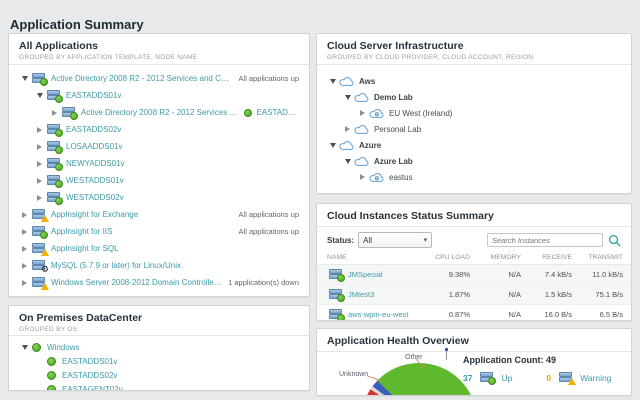 This screenshot has height=400, width=640. I want to click on tree-item-label: AppInsight for SQL, so click(85, 248).